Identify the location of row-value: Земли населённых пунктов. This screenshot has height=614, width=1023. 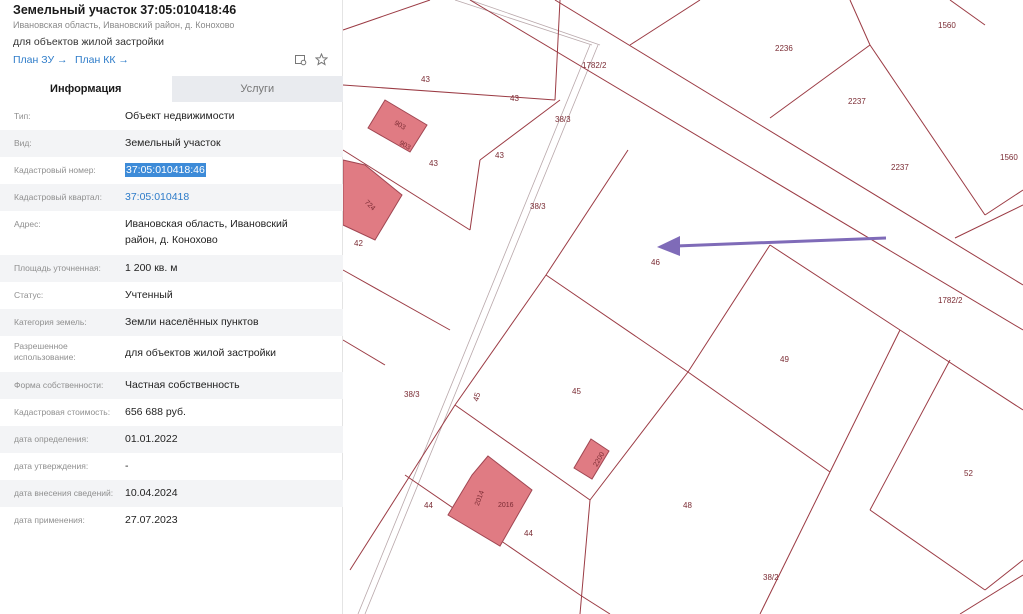
(192, 322).